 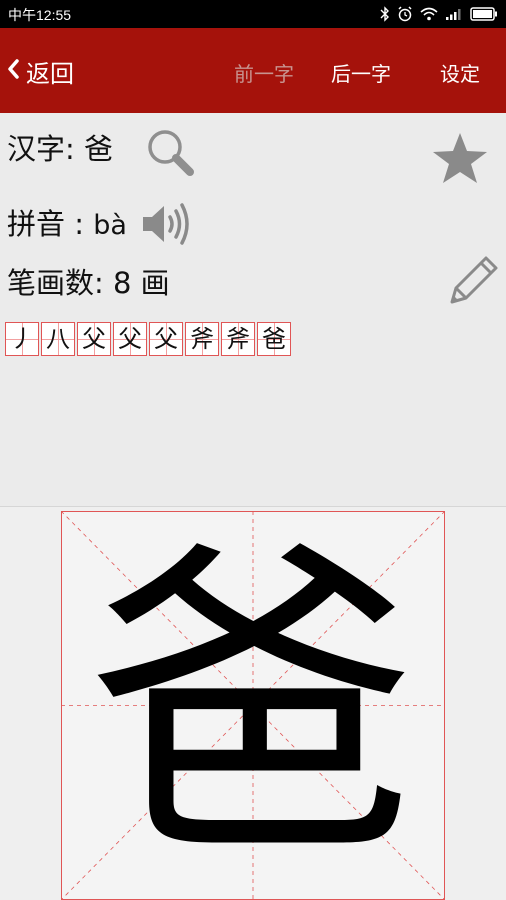 What do you see at coordinates (41, 149) in the screenshot?
I see `hanzi-label: 汉字:` at bounding box center [41, 149].